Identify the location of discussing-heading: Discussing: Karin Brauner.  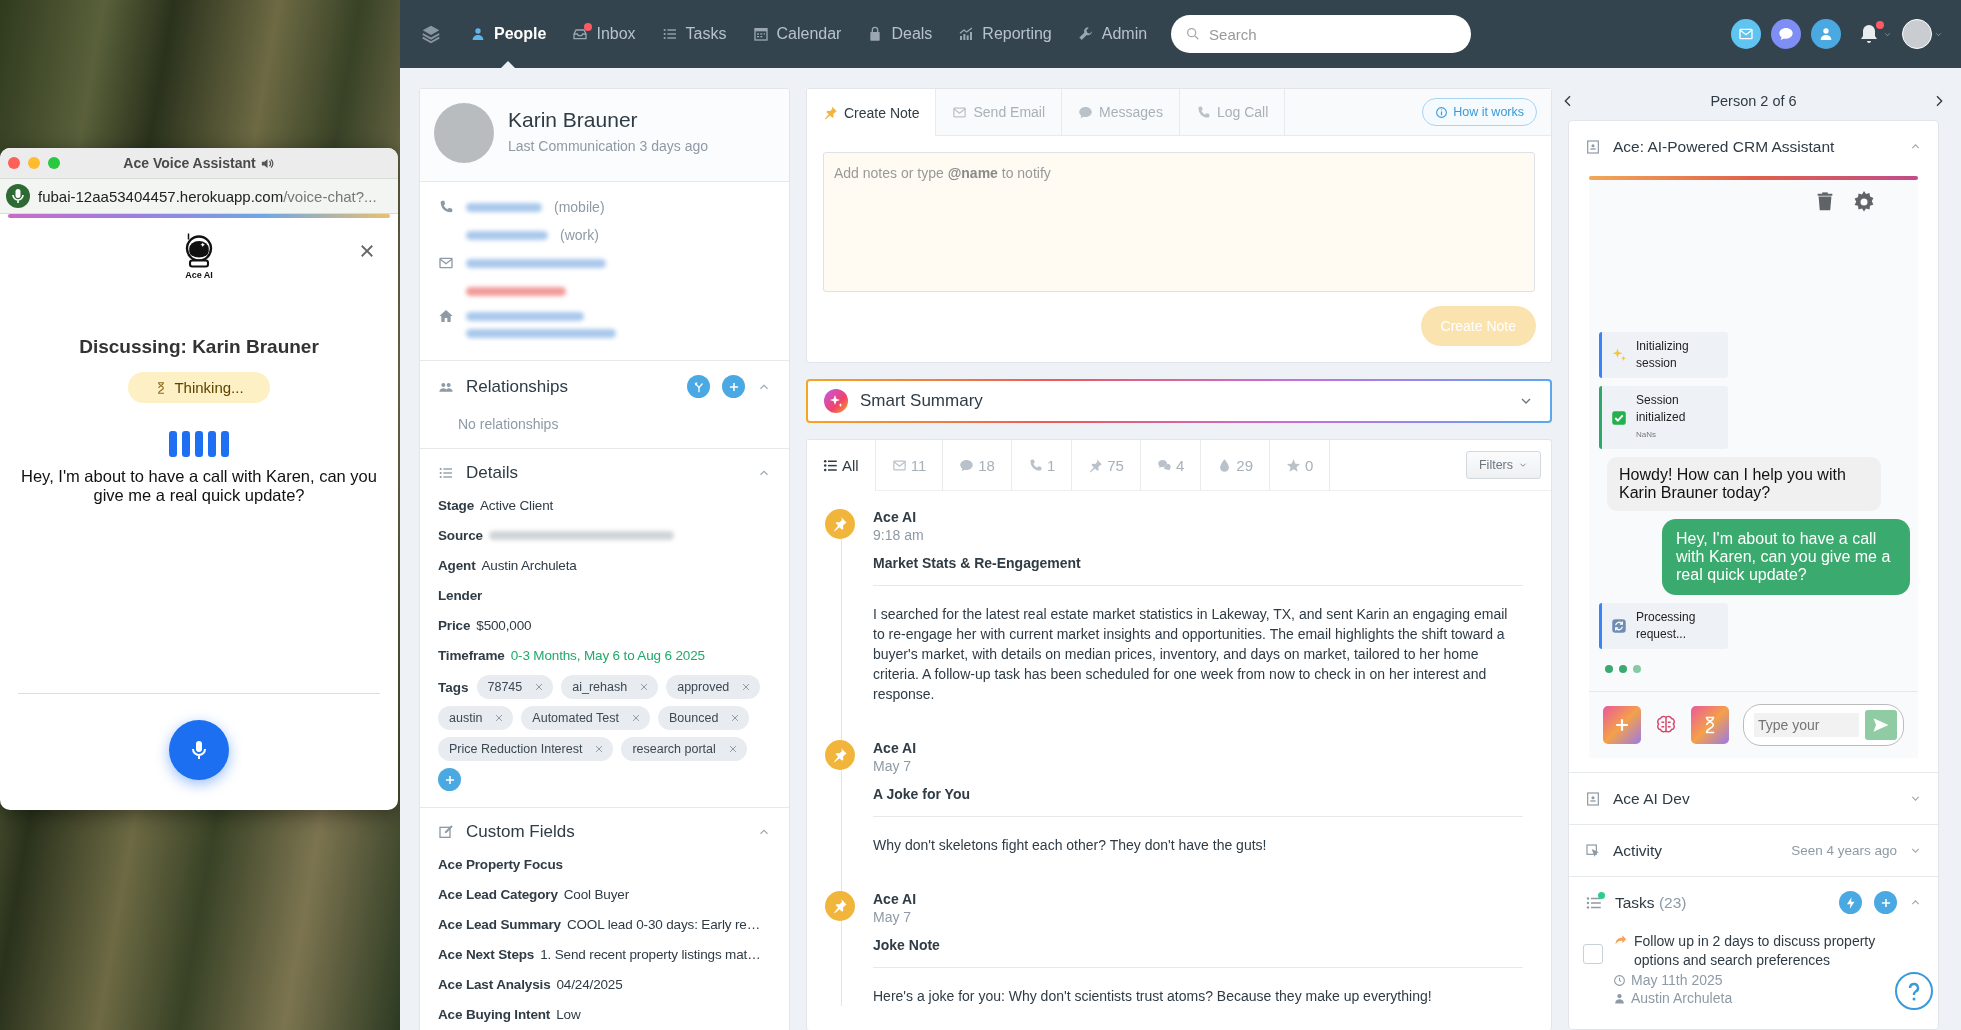
(199, 347).